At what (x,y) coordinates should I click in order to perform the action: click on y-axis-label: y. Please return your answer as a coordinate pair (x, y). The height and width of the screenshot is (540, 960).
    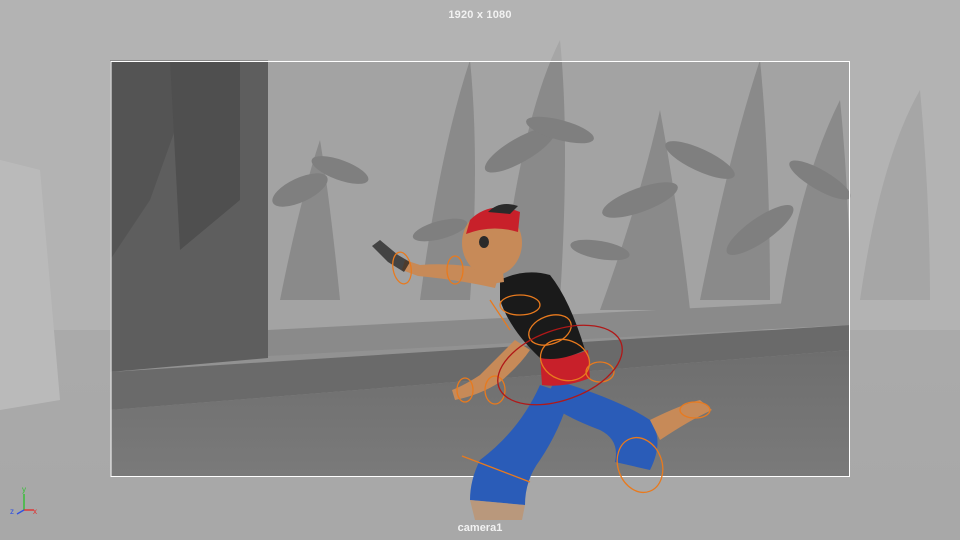
    Looking at the image, I should click on (24, 489).